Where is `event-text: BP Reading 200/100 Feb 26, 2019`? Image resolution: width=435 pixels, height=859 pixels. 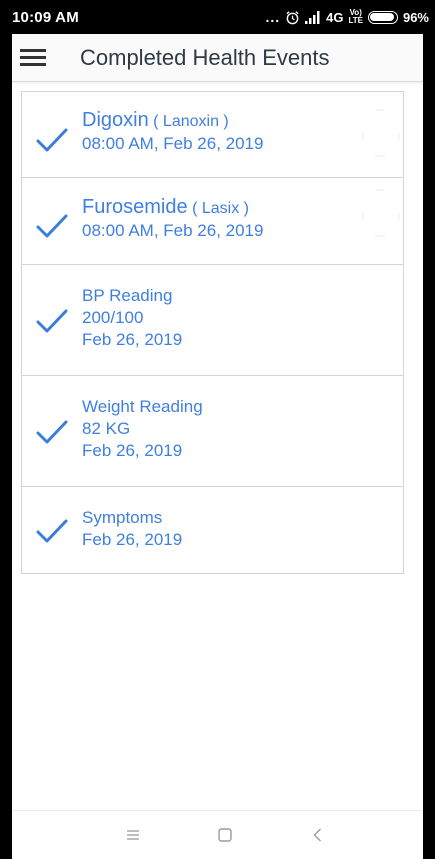
event-text: BP Reading 200/100 Feb 26, 2019 is located at coordinates (132, 318).